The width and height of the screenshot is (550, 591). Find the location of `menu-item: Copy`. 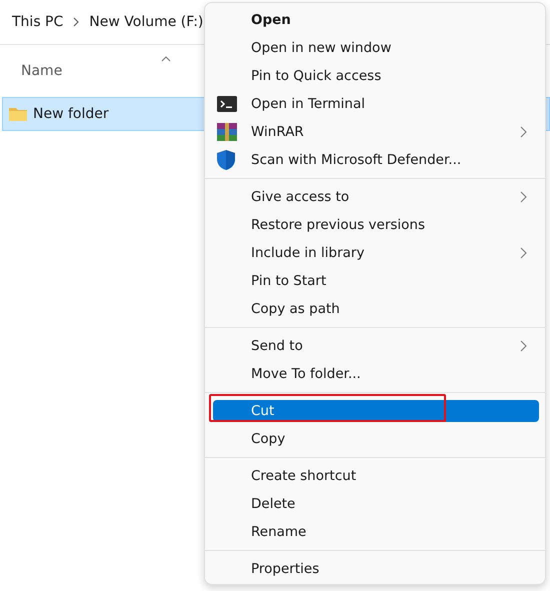

menu-item: Copy is located at coordinates (376, 439).